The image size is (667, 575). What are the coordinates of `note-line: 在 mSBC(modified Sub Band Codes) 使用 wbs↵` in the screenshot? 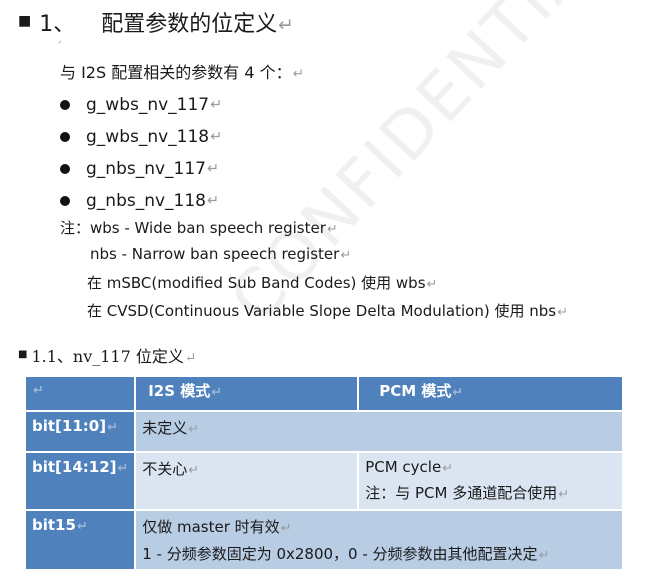 It's located at (262, 282).